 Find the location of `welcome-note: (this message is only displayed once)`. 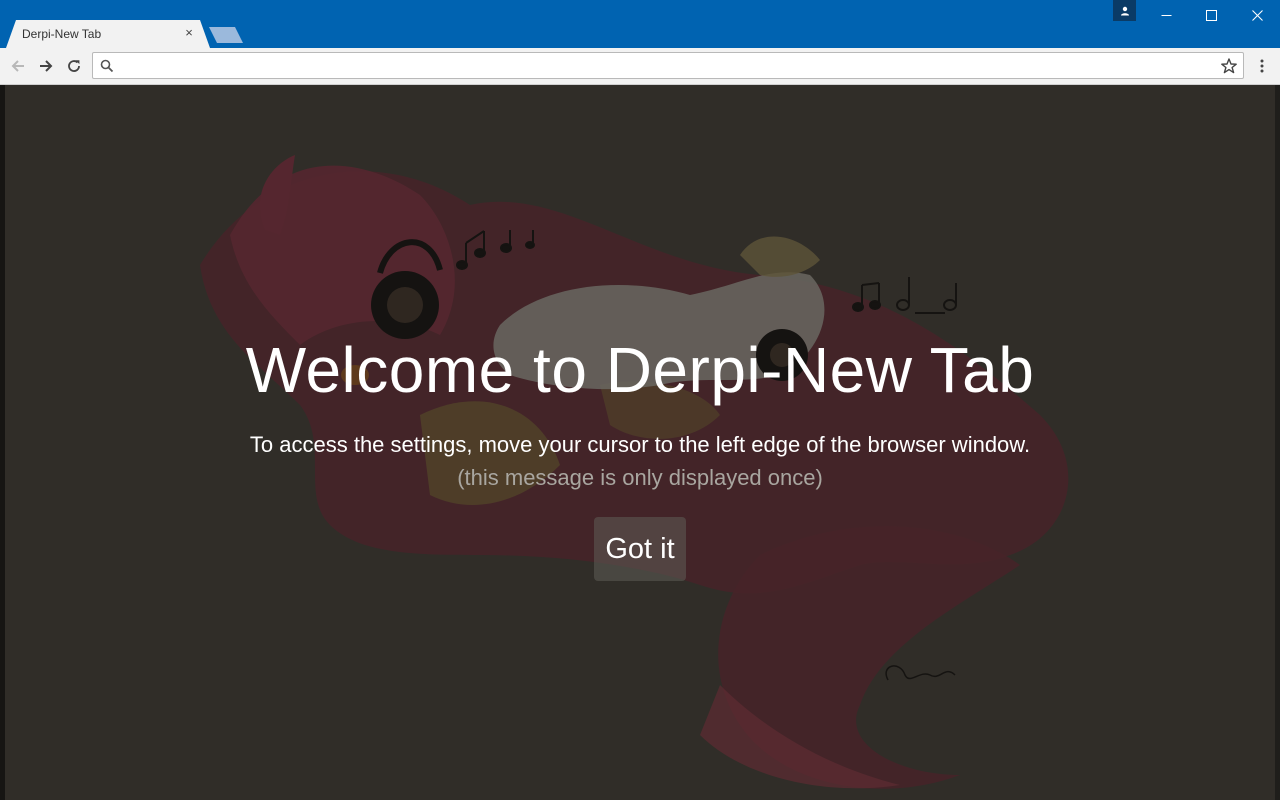

welcome-note: (this message is only displayed once) is located at coordinates (640, 477).